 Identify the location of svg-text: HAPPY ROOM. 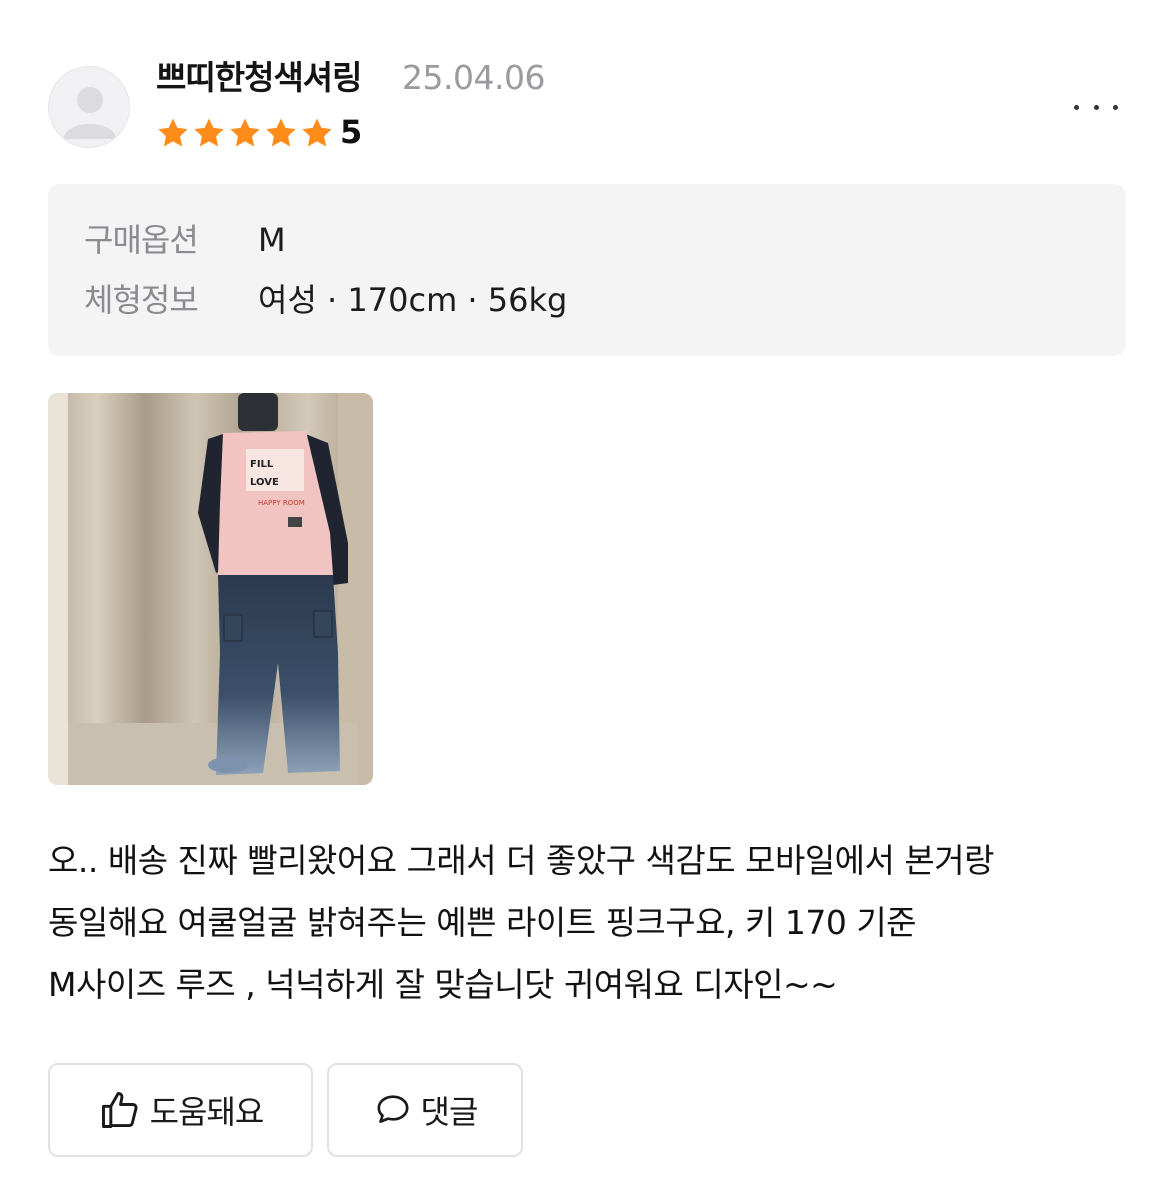
(281, 503).